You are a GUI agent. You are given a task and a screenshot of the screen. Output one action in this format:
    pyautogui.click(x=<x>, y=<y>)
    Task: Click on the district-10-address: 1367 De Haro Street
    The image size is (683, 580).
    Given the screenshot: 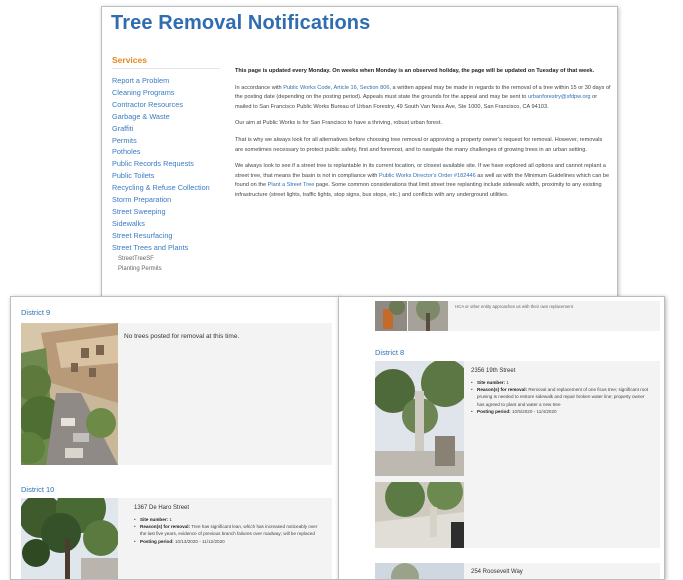 What is the action you would take?
    pyautogui.click(x=162, y=508)
    